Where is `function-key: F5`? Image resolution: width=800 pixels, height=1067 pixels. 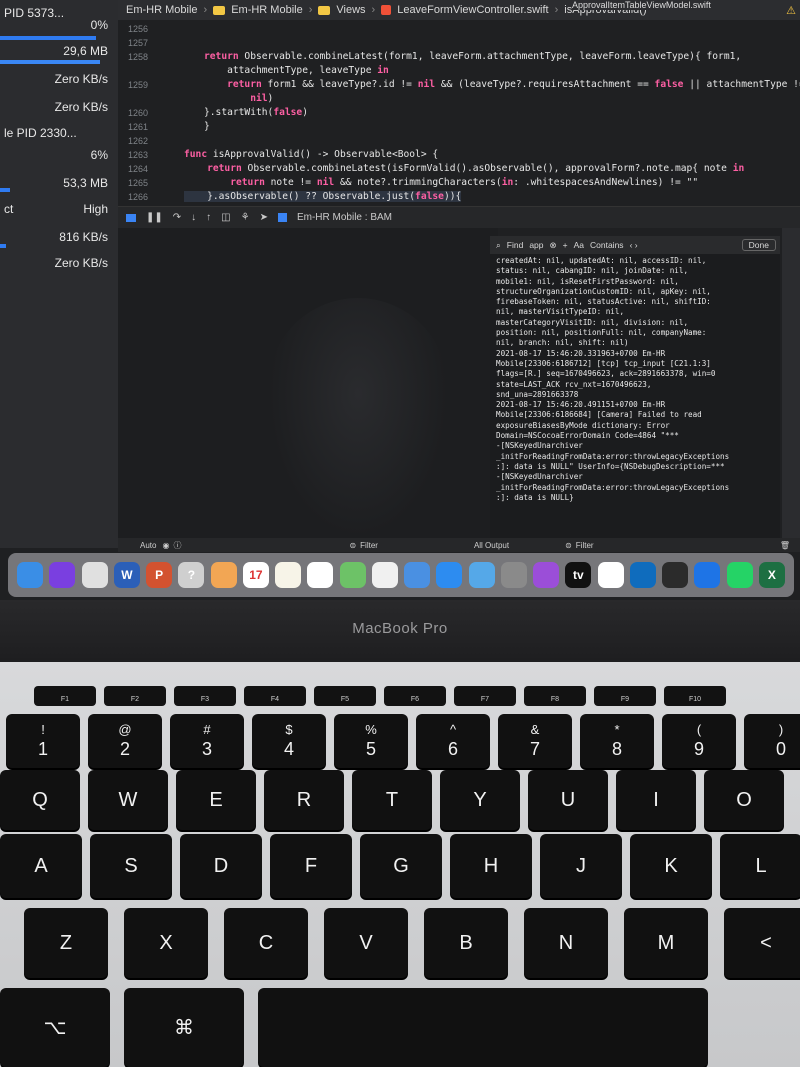 function-key: F5 is located at coordinates (345, 696).